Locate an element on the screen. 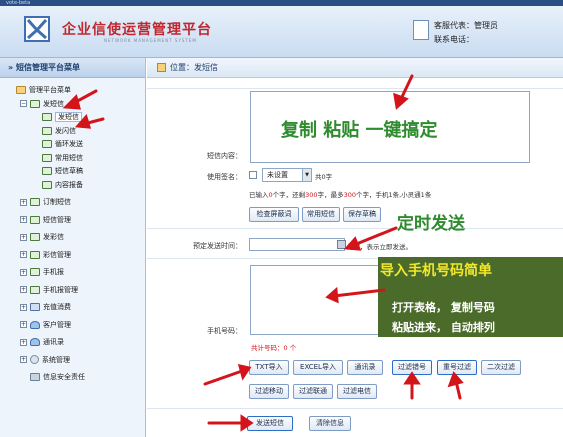 This screenshot has height=437, width=563. gear-icon is located at coordinates (34, 359).